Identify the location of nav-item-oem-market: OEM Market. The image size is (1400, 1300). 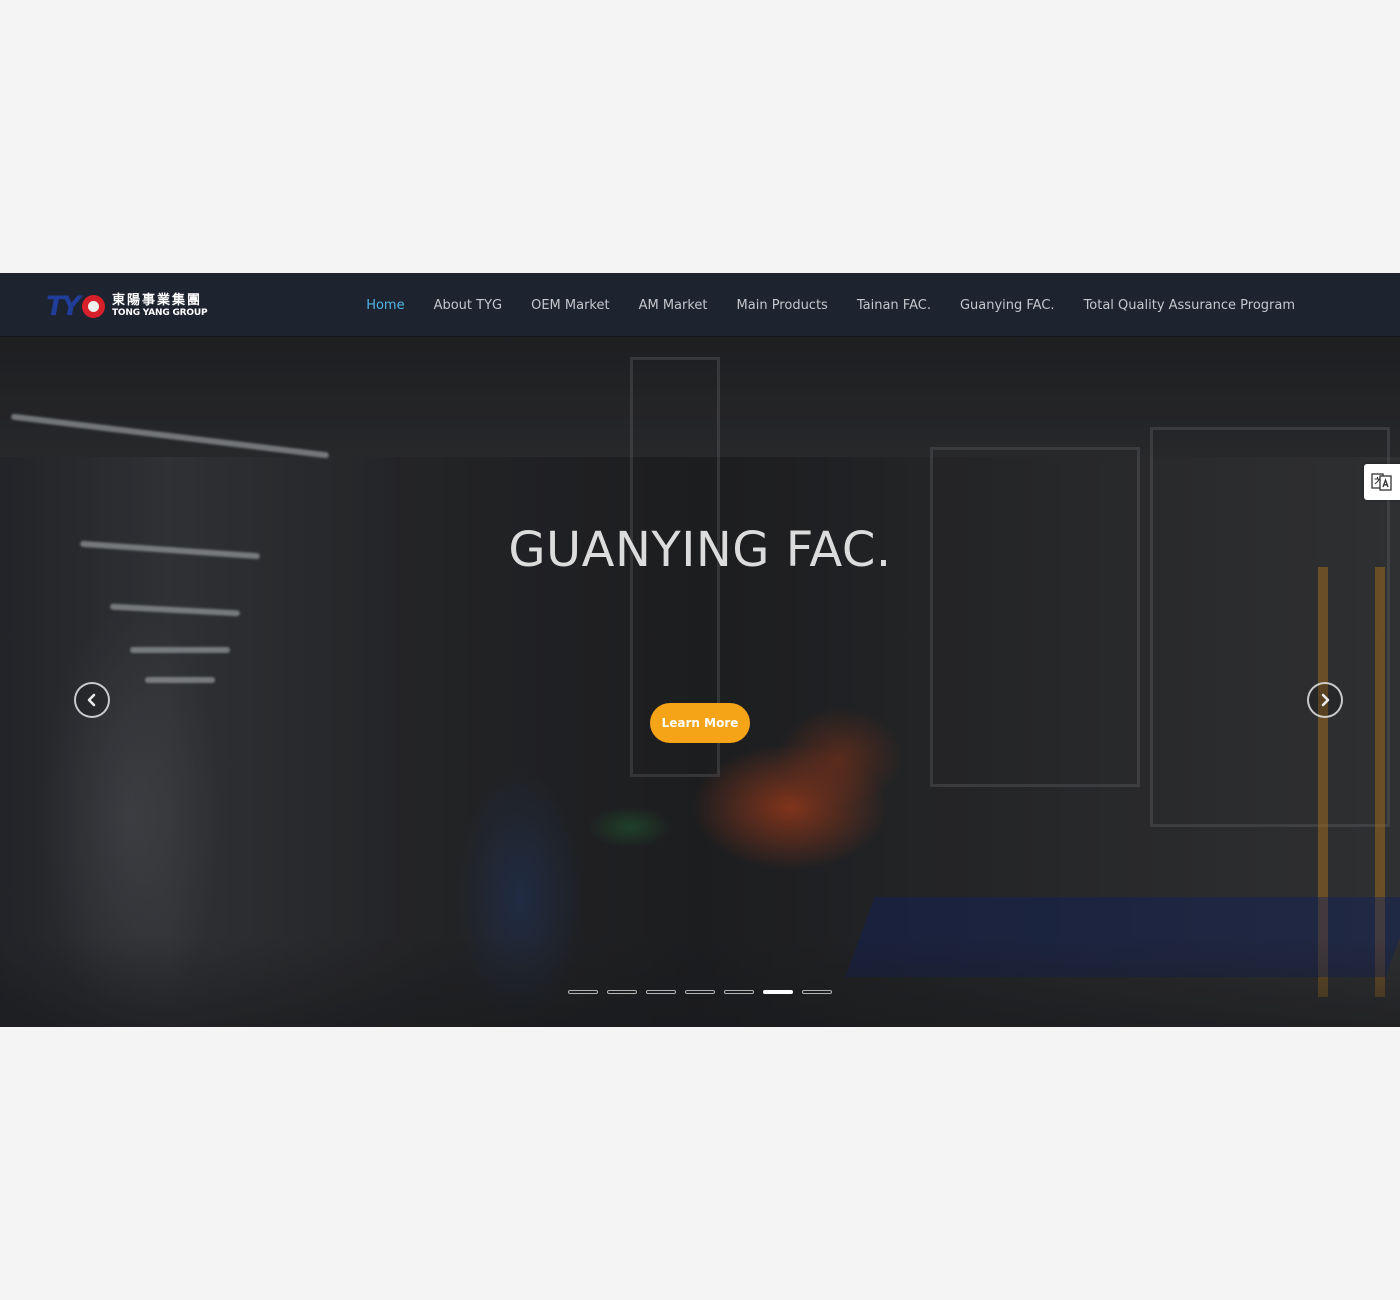
(570, 305).